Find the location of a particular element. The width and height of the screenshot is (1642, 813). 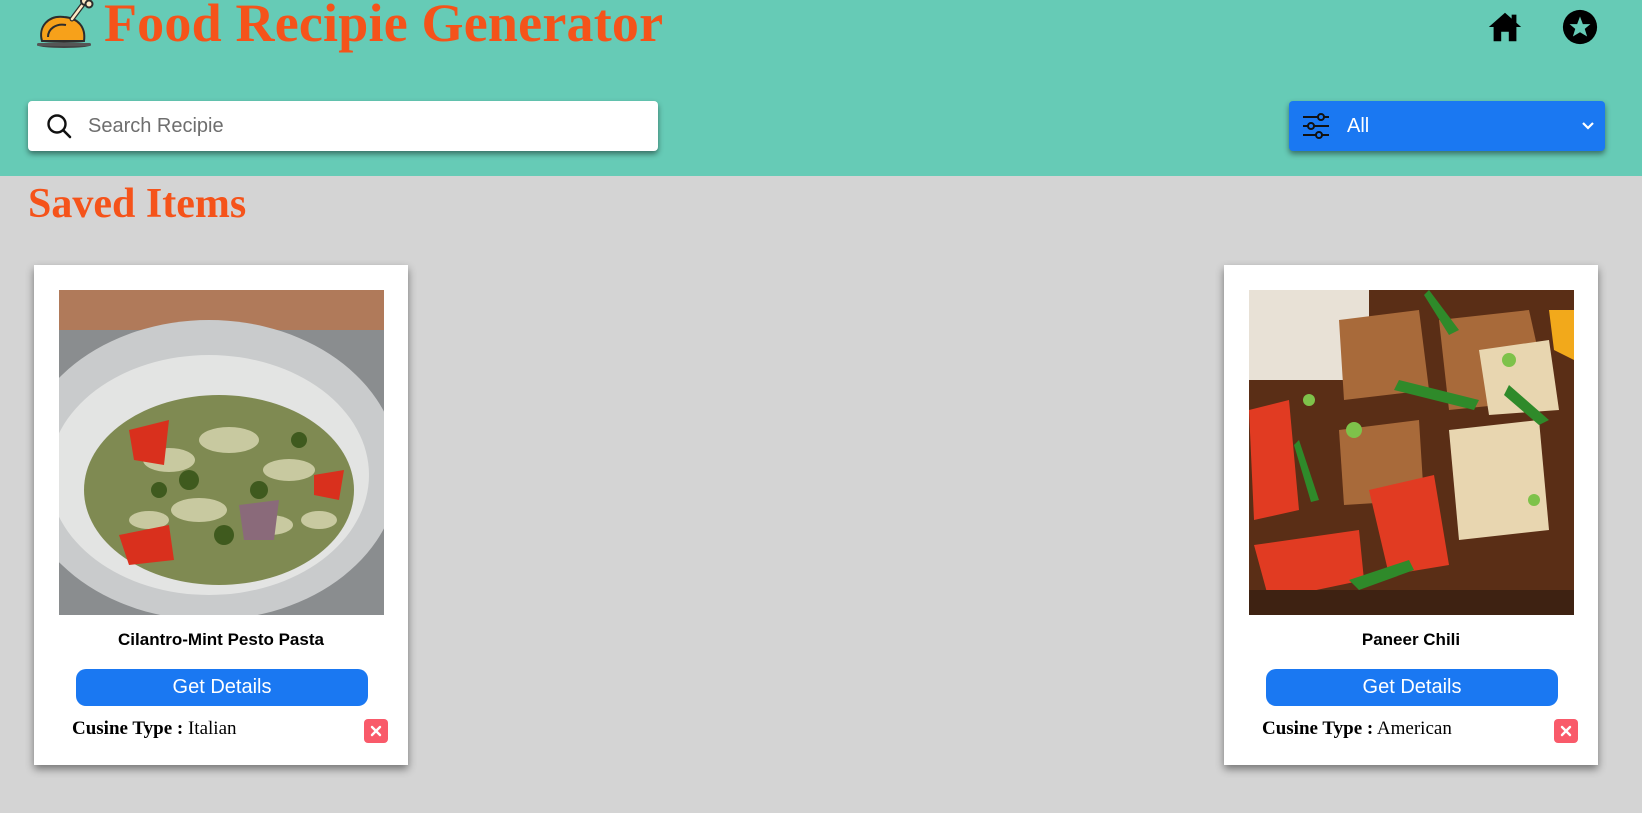

search-box is located at coordinates (343, 126).